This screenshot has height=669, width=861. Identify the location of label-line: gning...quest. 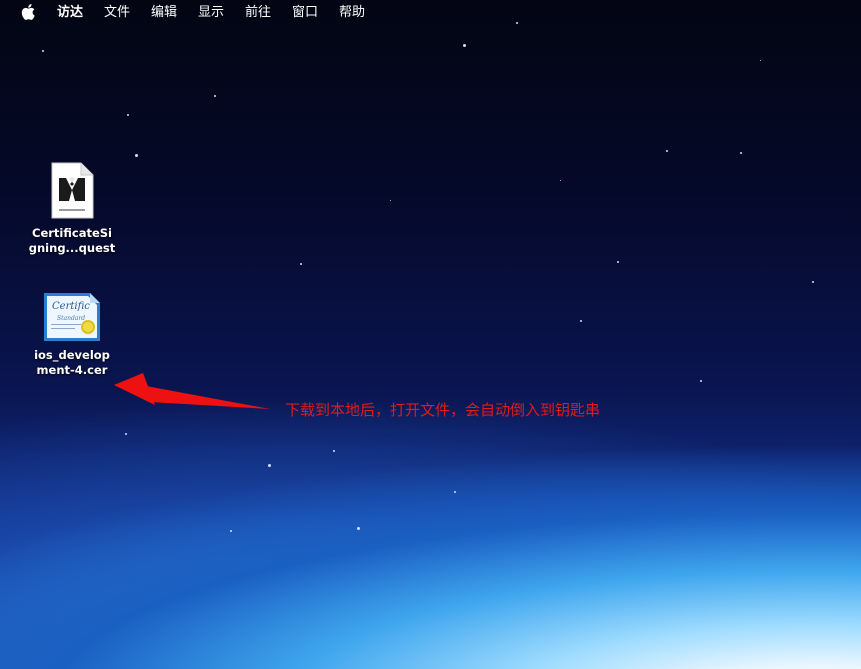
(72, 248).